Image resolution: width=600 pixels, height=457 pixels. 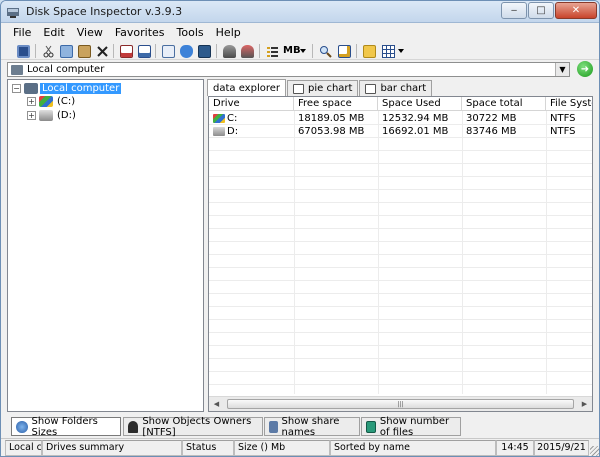 I want to click on delete-icon, so click(x=102, y=51).